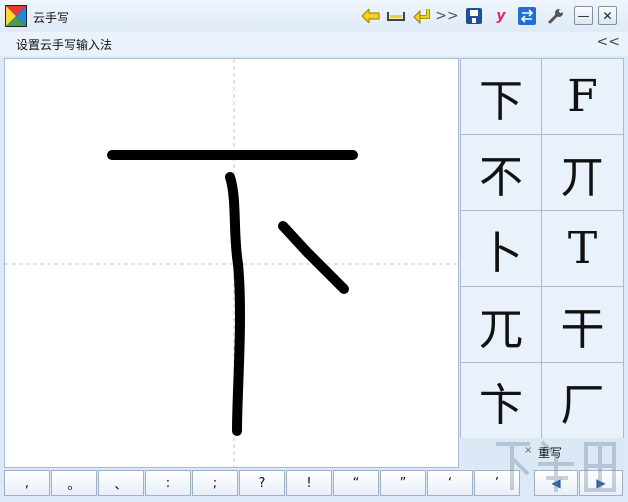 Image resolution: width=628 pixels, height=502 pixels. I want to click on ink-stroke-dot, so click(313, 257).